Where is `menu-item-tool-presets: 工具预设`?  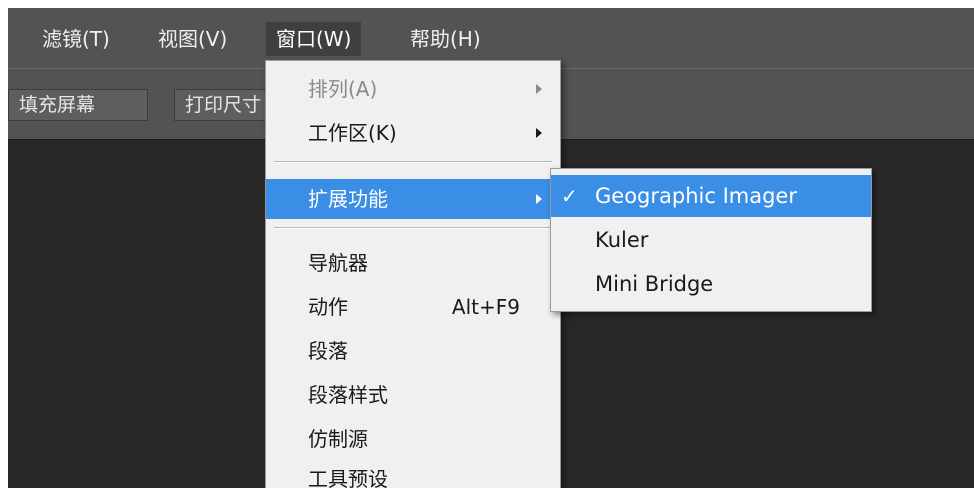 menu-item-tool-presets: 工具预设 is located at coordinates (413, 473).